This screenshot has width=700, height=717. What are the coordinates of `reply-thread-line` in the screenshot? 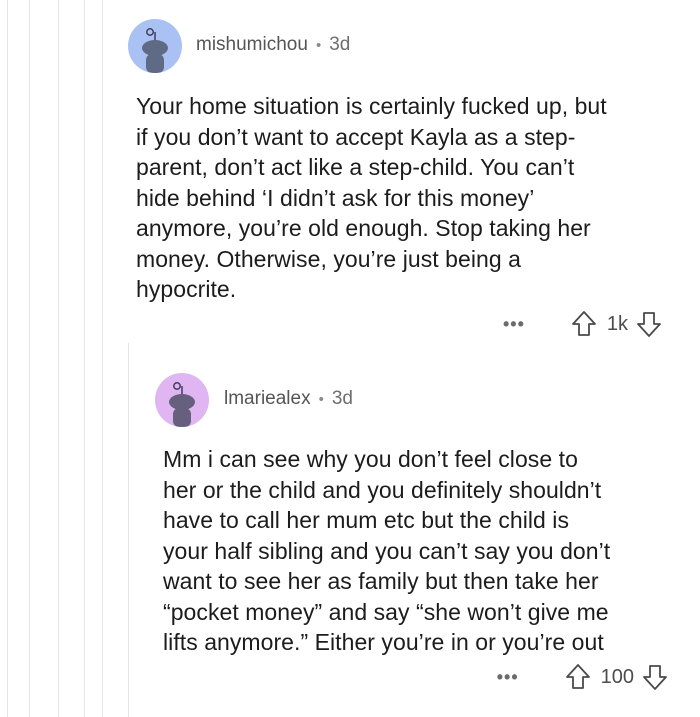 It's located at (128, 530).